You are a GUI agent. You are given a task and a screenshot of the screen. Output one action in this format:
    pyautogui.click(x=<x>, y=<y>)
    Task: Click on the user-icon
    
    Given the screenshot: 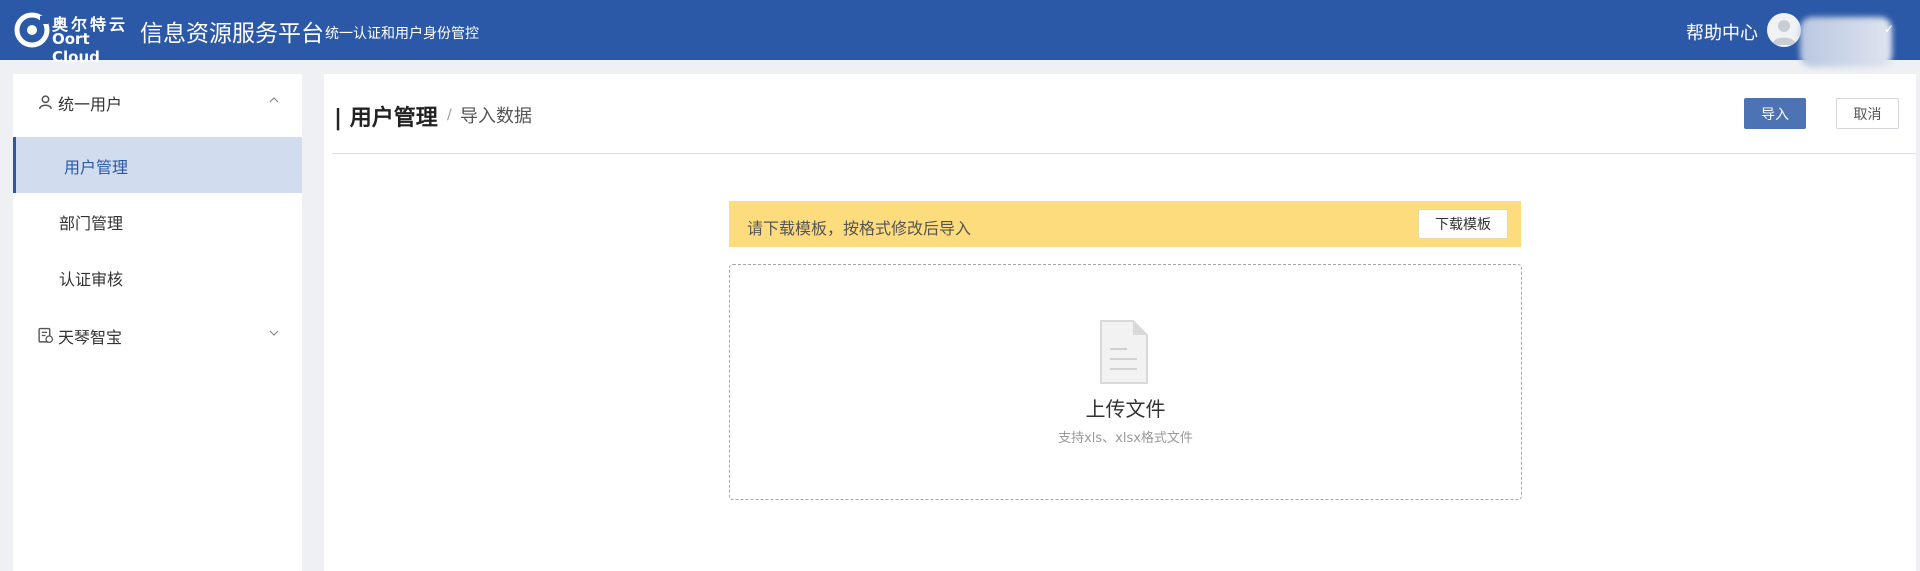 What is the action you would take?
    pyautogui.click(x=45, y=102)
    